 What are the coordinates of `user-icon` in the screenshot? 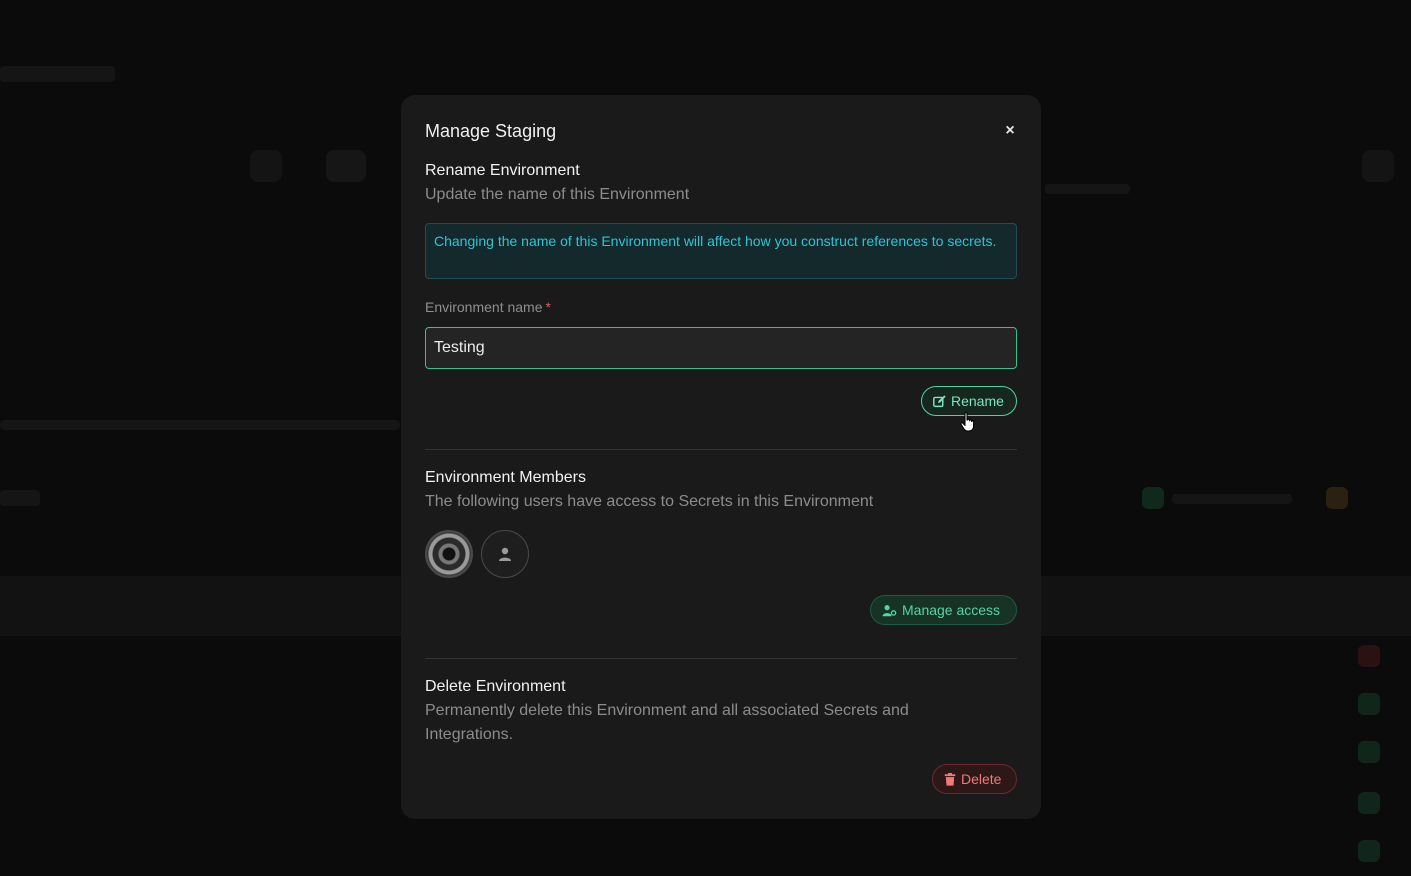 It's located at (505, 554).